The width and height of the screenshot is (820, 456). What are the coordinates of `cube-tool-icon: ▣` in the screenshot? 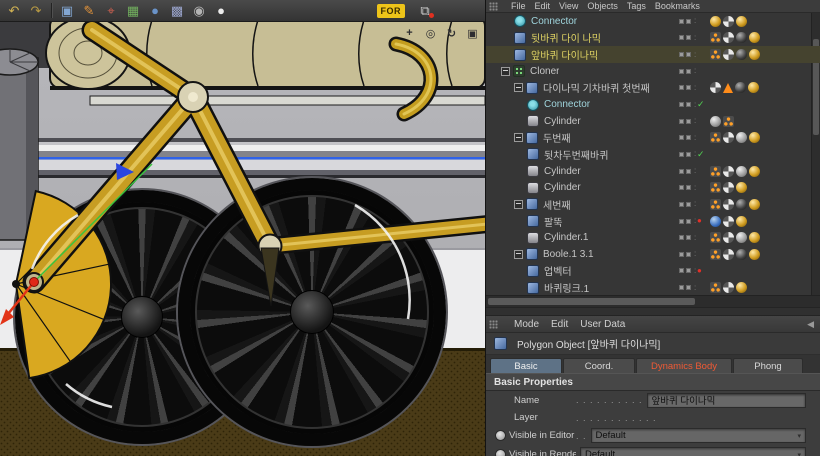 It's located at (67, 11).